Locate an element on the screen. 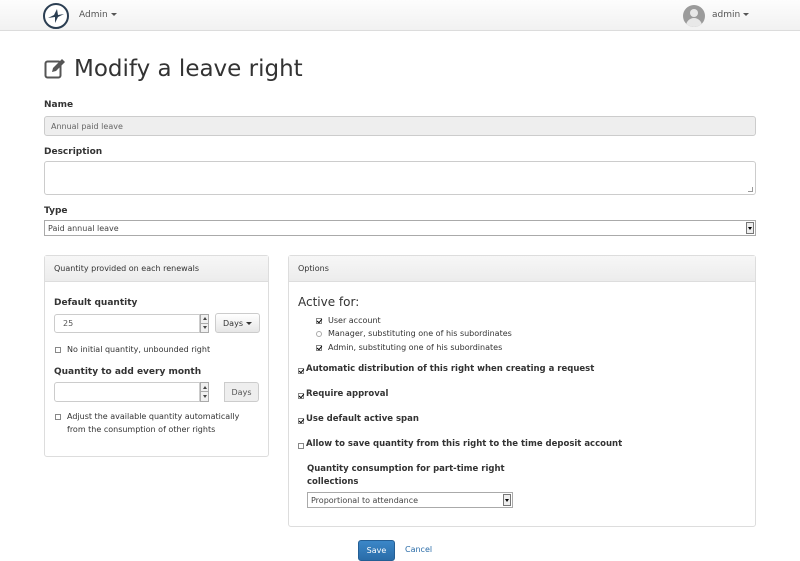 The image size is (800, 561). cancel-link: Cancel is located at coordinates (418, 549).